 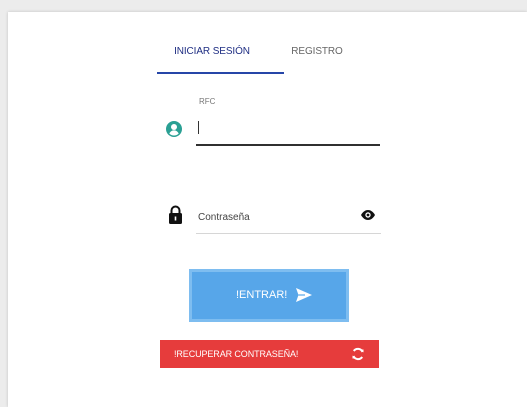 What do you see at coordinates (317, 55) in the screenshot?
I see `tab-register: REGISTRO` at bounding box center [317, 55].